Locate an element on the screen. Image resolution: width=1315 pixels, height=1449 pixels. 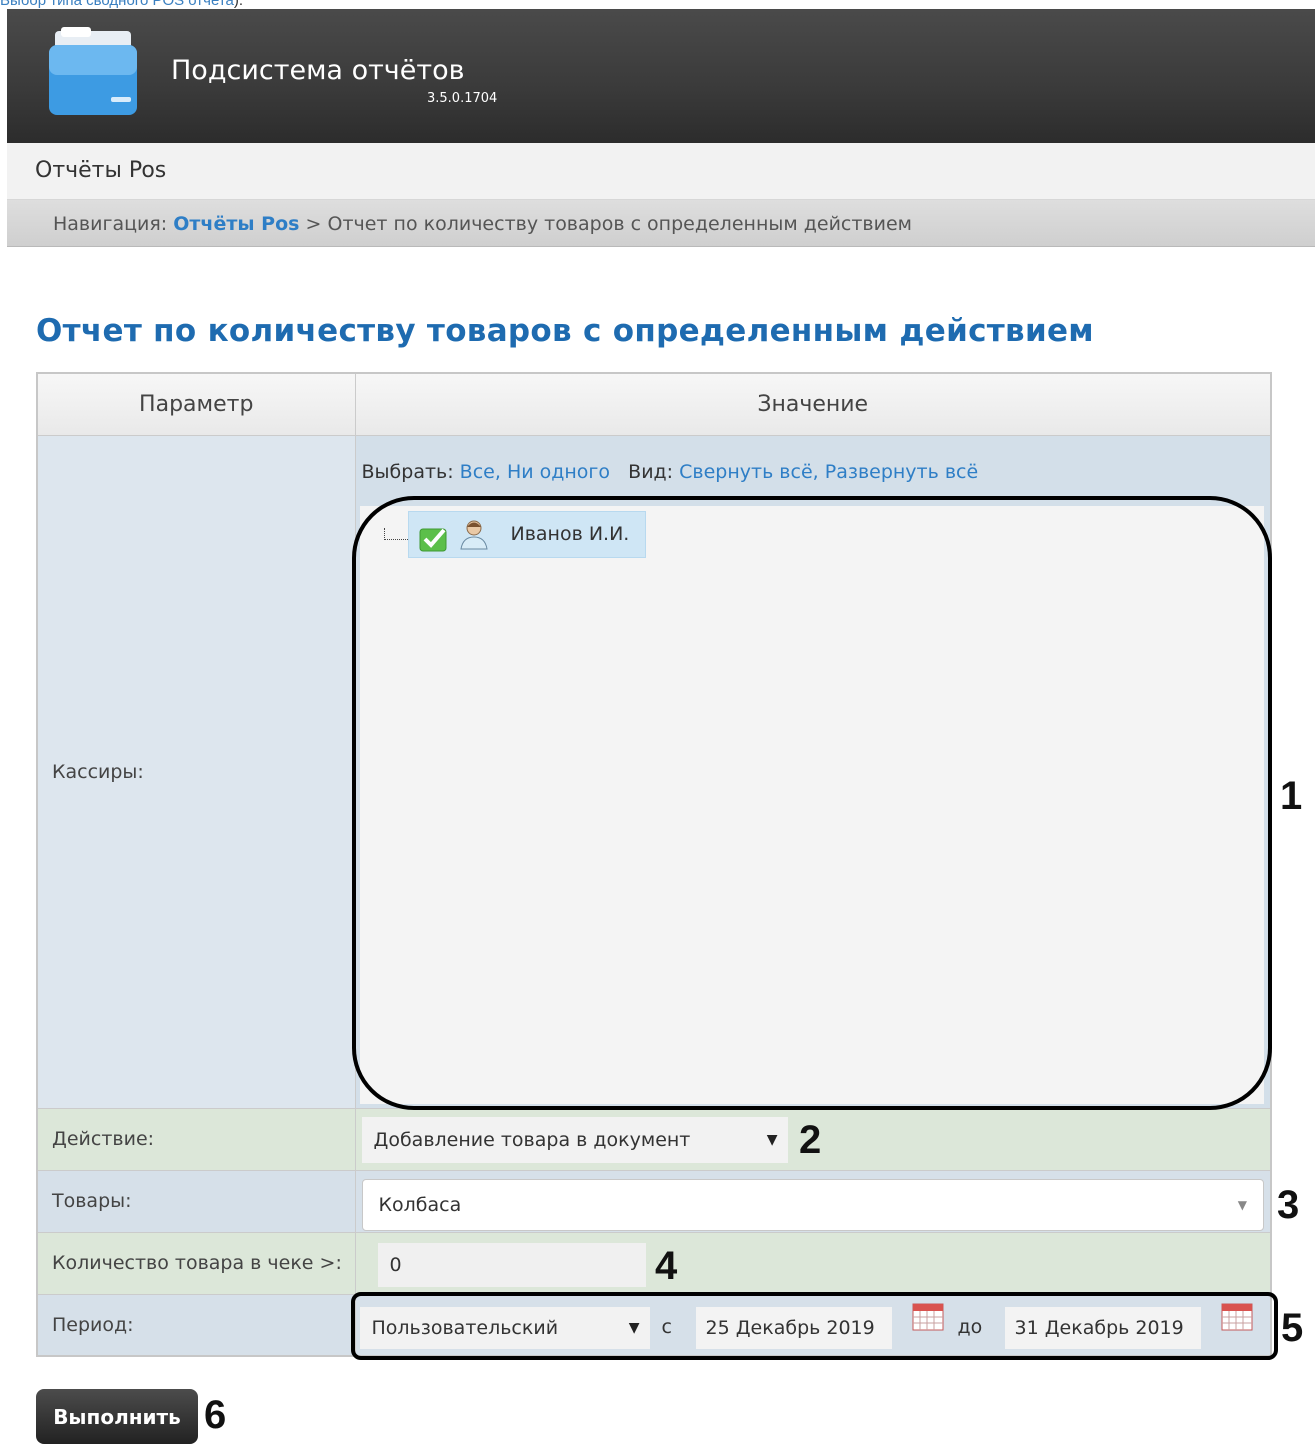
view-label: Вид: is located at coordinates (651, 471).